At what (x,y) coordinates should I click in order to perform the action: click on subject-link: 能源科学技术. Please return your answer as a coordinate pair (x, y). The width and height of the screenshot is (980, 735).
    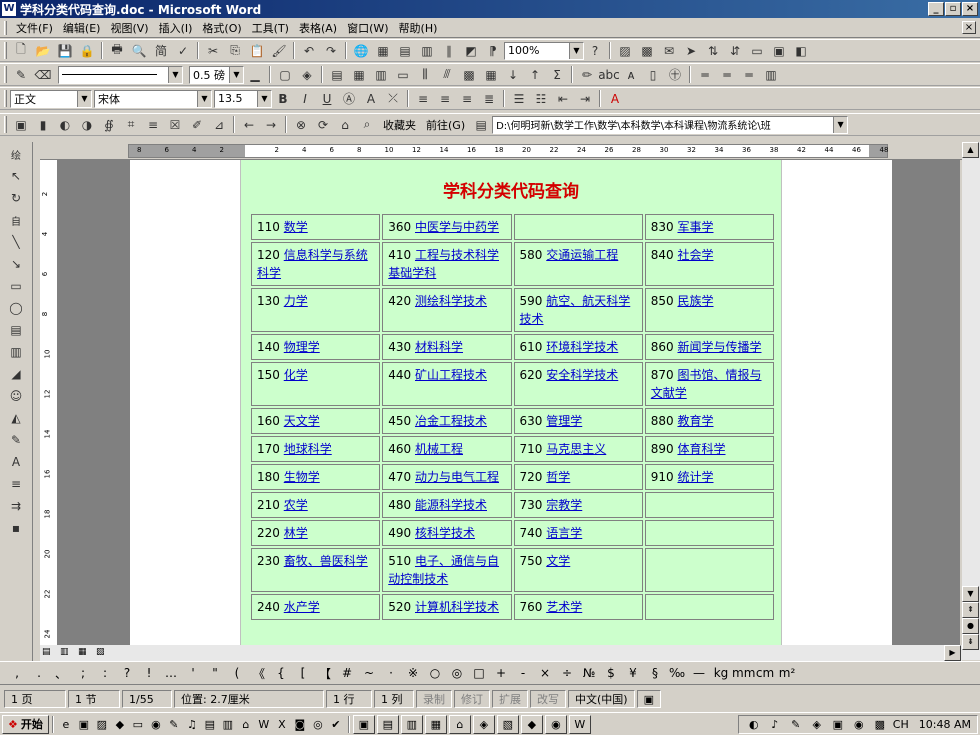
    Looking at the image, I should click on (451, 505).